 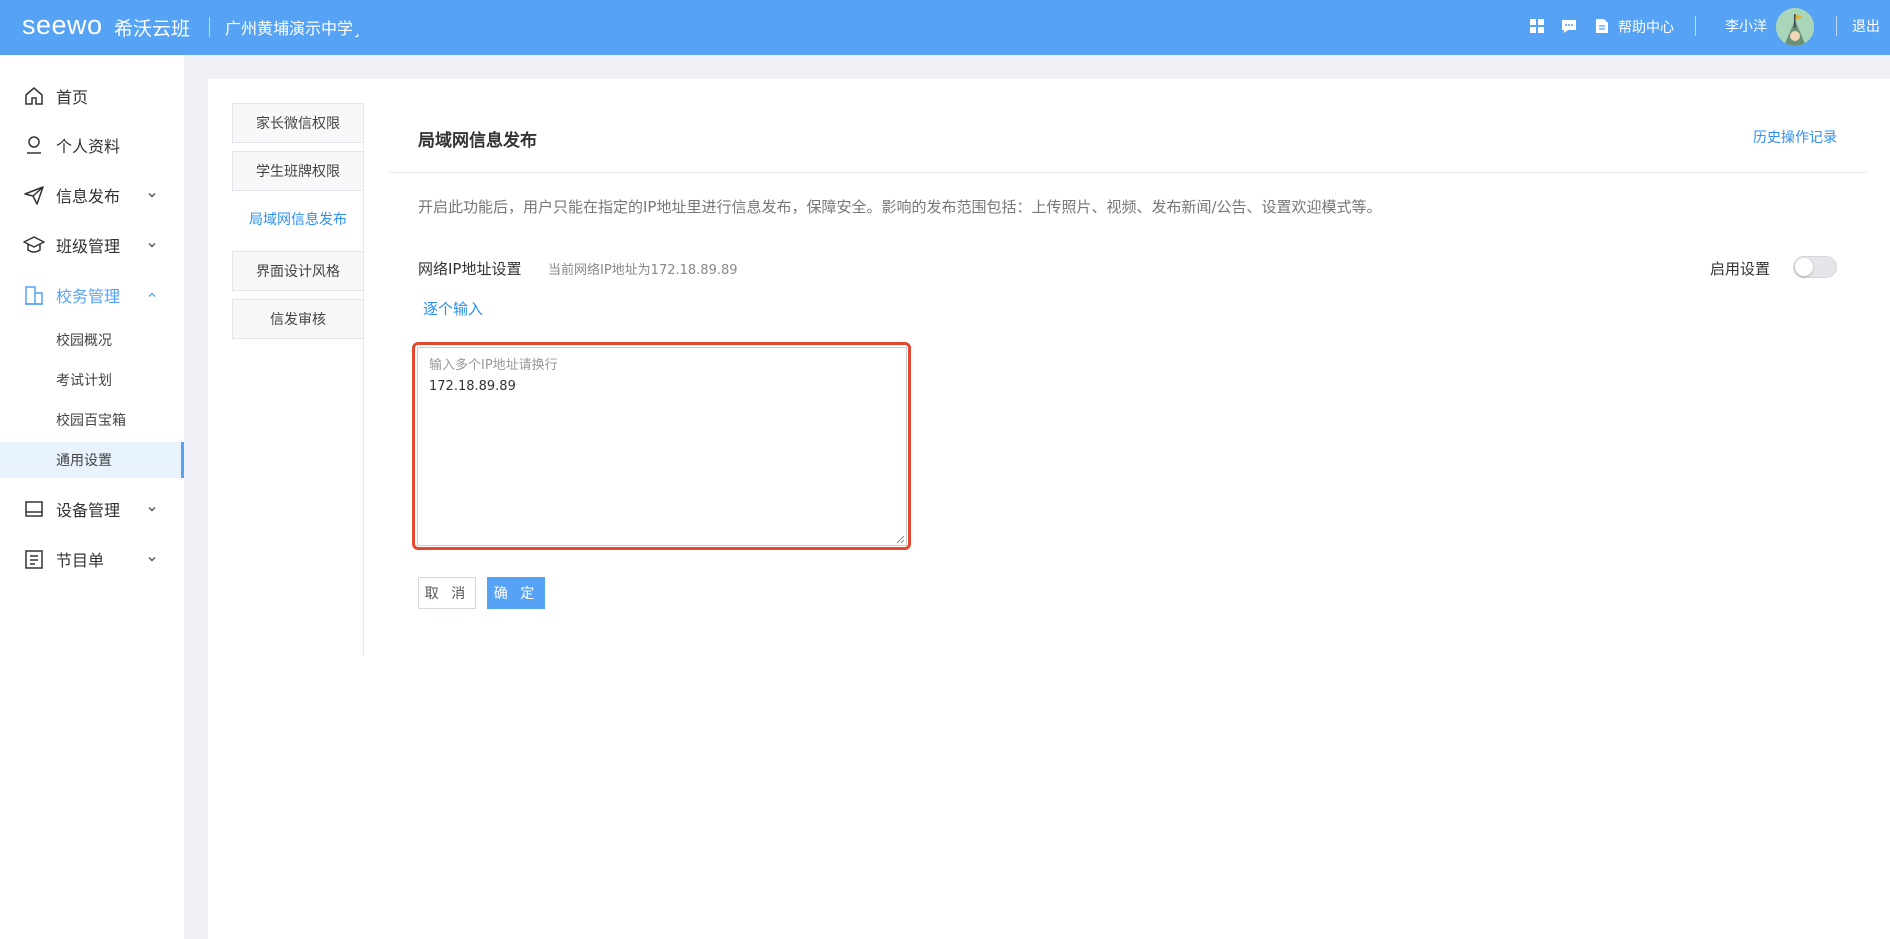 What do you see at coordinates (1128, 172) in the screenshot?
I see `panel-divider` at bounding box center [1128, 172].